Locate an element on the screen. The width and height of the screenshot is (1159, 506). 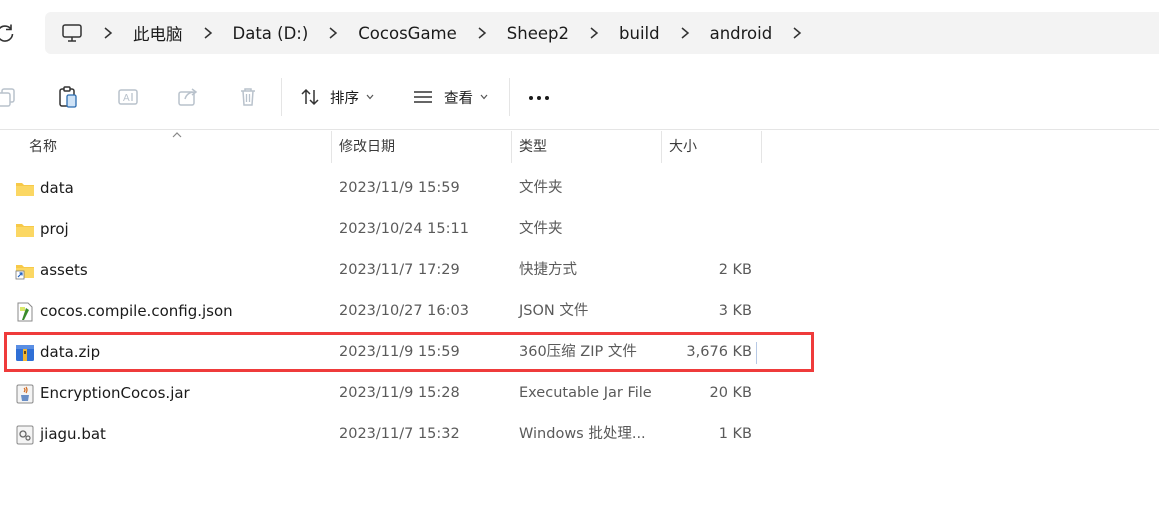
breadcrumb-build: build is located at coordinates (639, 33).